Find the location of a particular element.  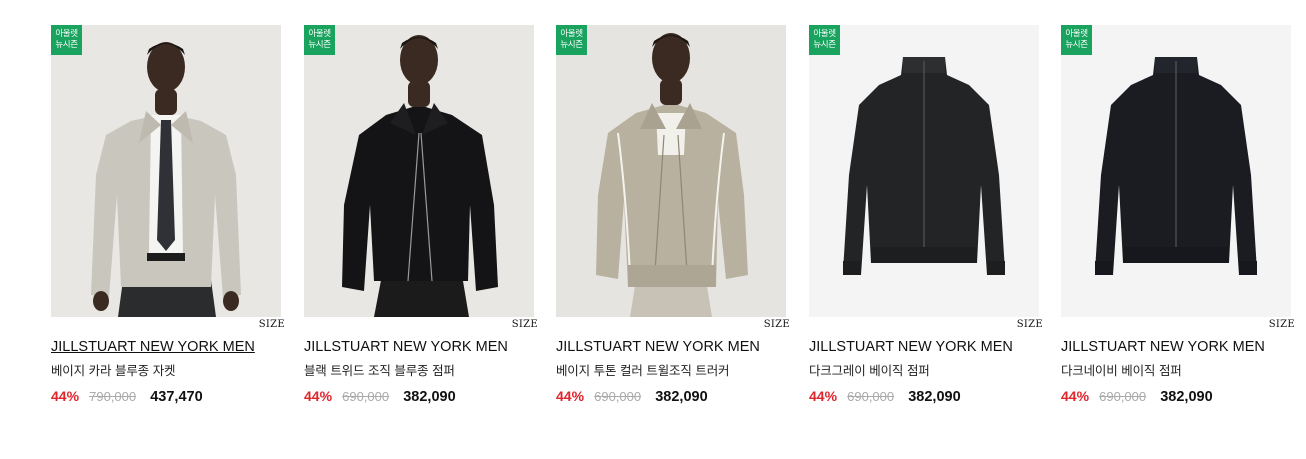

product-name: 다크네이비 베이직 점퍼 is located at coordinates (1121, 369).